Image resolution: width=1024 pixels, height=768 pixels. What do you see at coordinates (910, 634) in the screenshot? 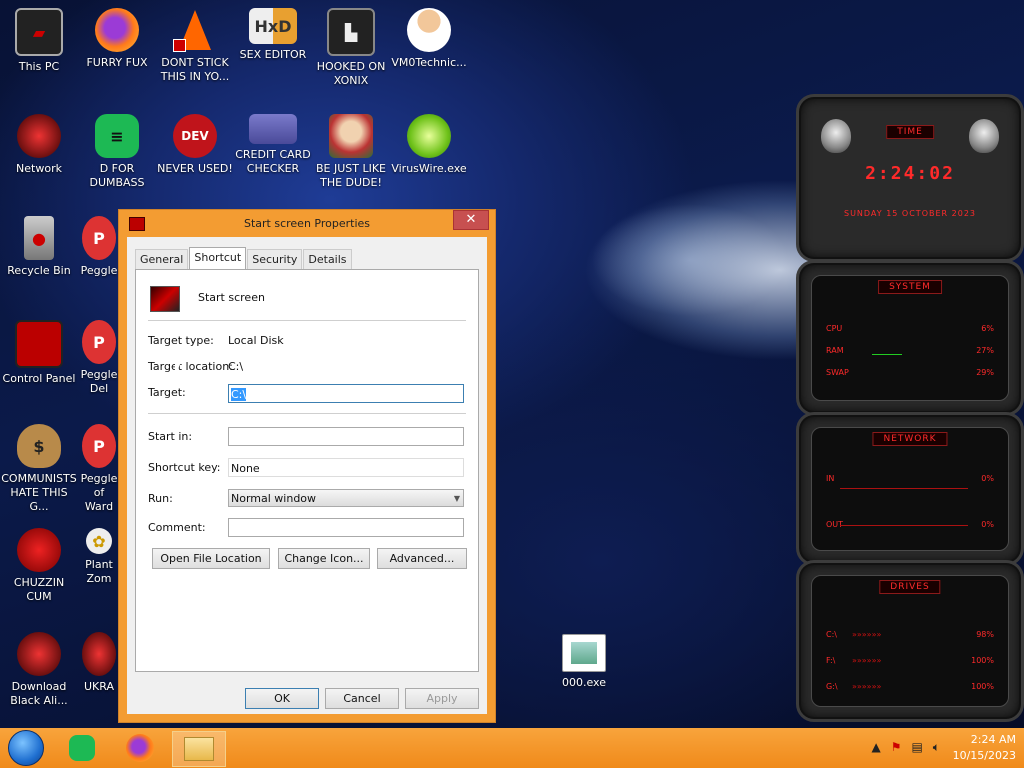
I see `drive-c-row: C:\ »»»»»» 98%` at bounding box center [910, 634].